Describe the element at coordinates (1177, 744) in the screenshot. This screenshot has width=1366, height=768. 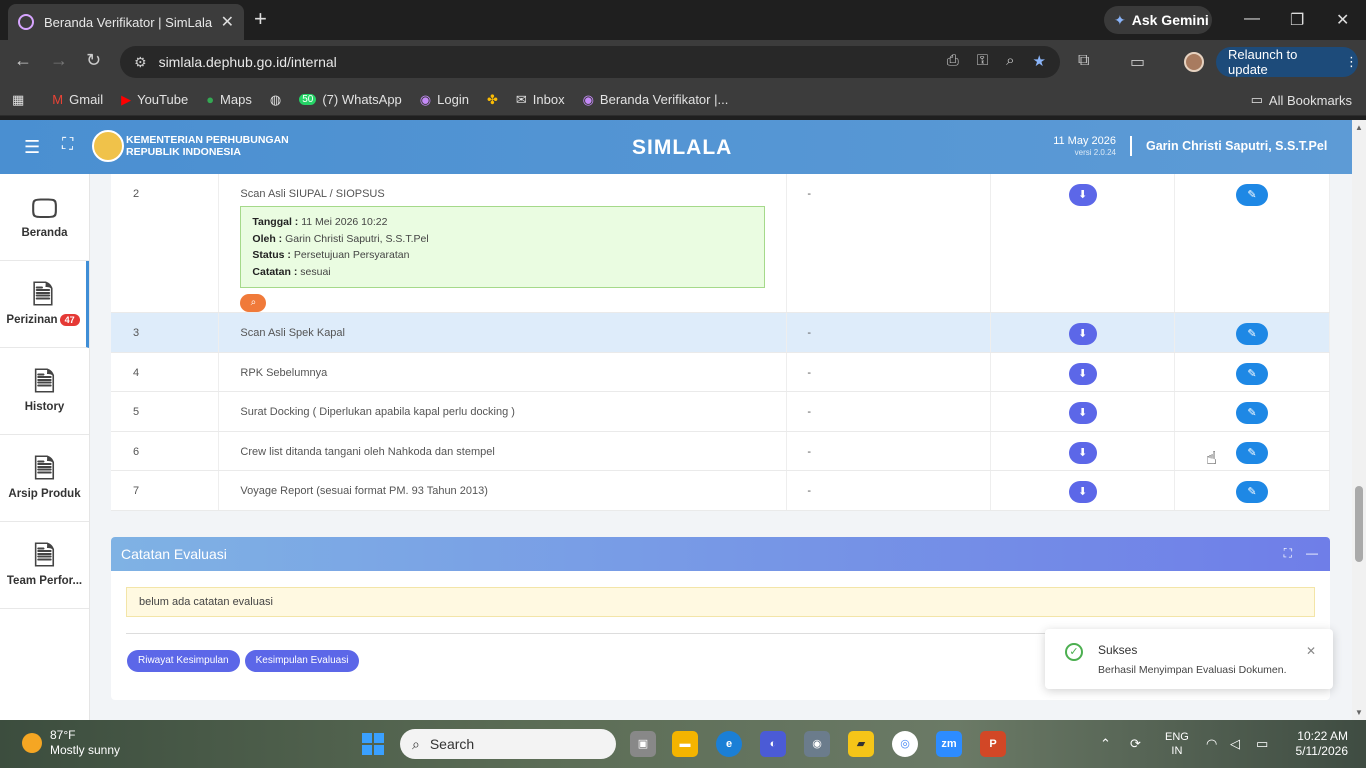
I see `language-indicator: ENG IN` at that location.